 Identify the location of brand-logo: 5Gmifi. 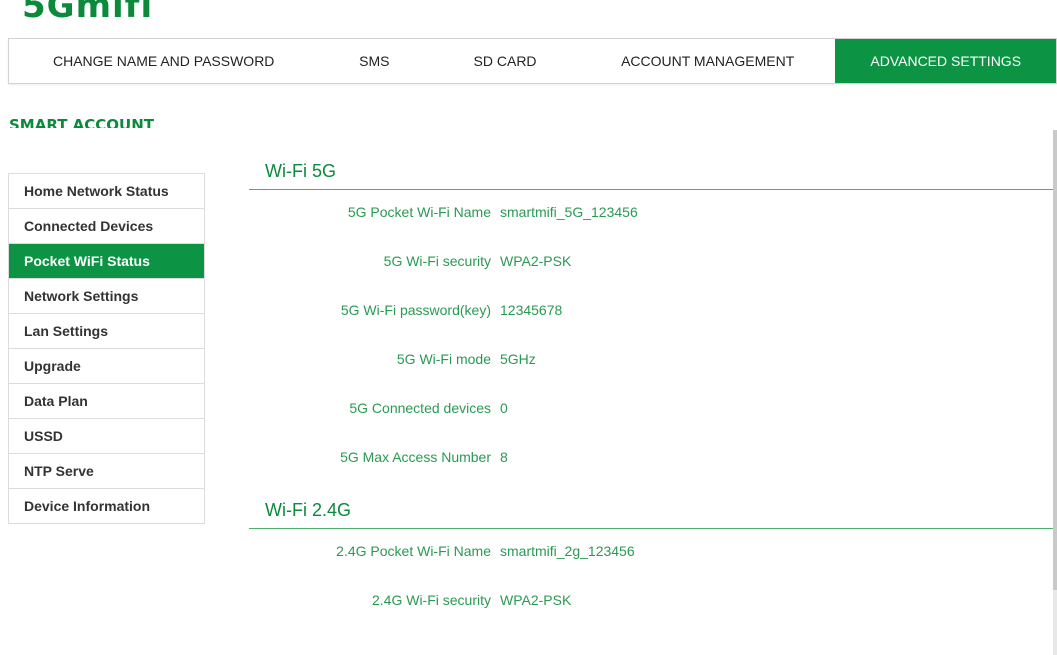
(88, 13).